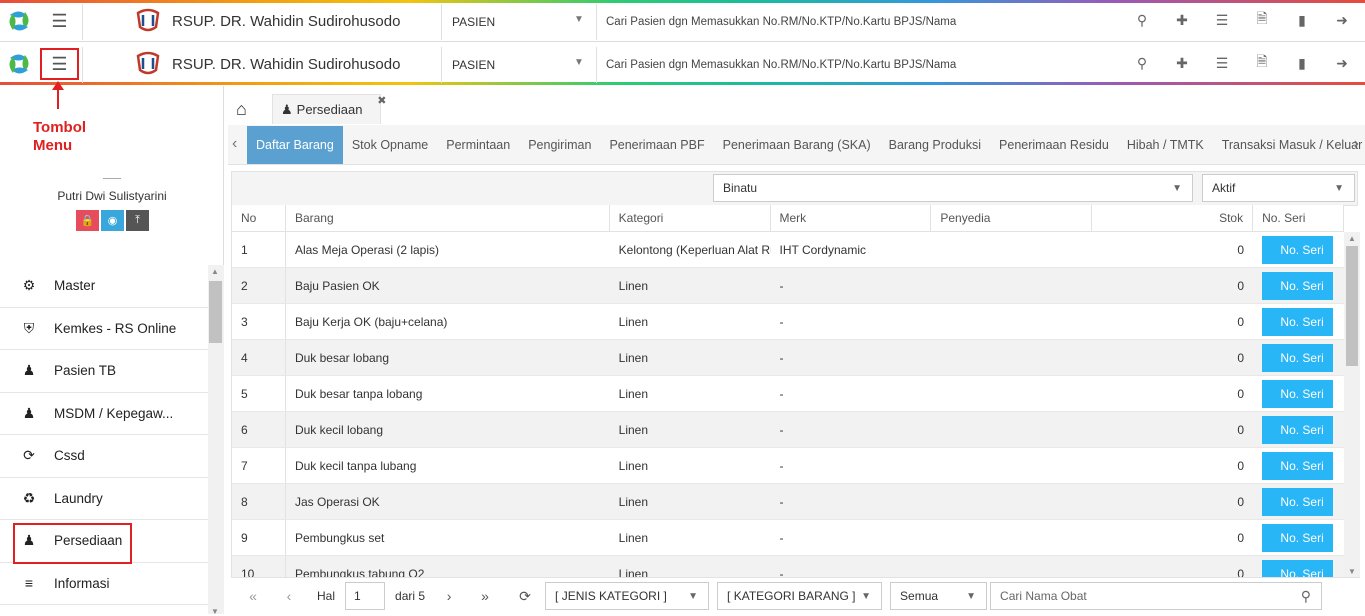 The image size is (1365, 616). I want to click on sidebar-item-kemkes: ⛨ Kemkes - RS Online, so click(104, 329).